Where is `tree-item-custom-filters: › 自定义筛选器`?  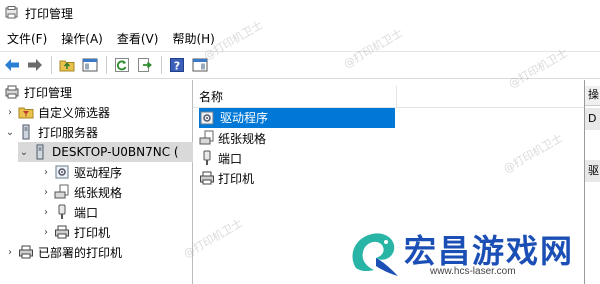
tree-item-custom-filters: › 自定义筛选器 is located at coordinates (57, 112).